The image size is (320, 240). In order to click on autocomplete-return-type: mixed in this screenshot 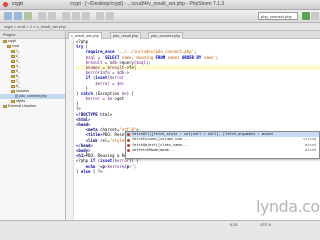, I will do `click(310, 150)`.